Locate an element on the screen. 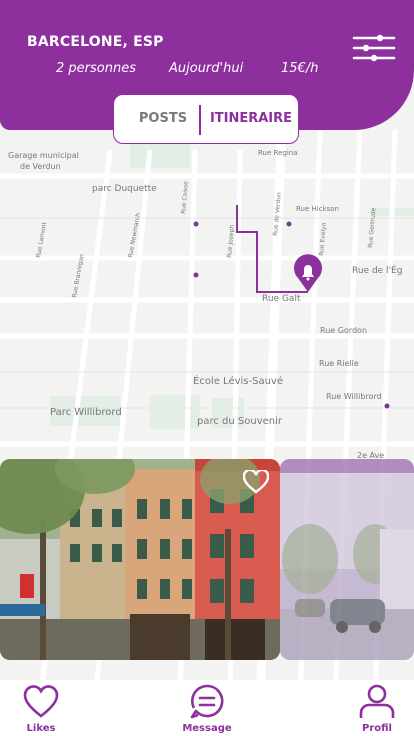 The width and height of the screenshot is (414, 736). map-label: École Lévis-Sauvé is located at coordinates (238, 380).